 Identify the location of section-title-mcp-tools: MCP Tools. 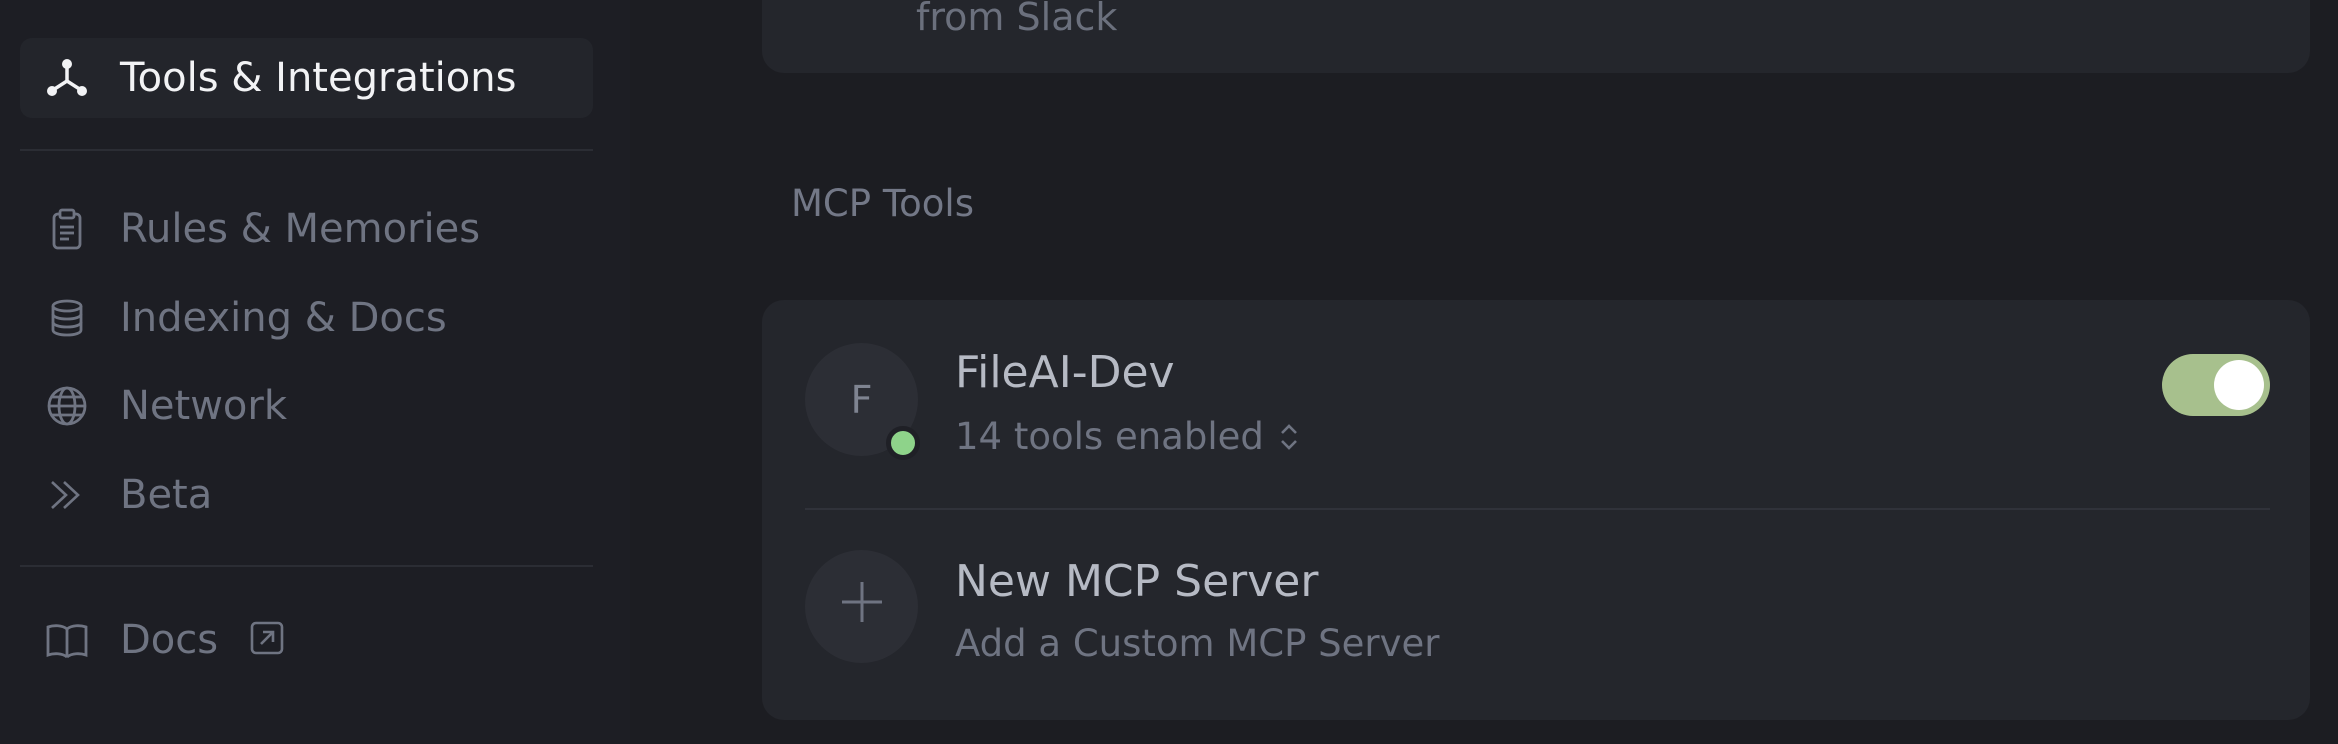
(882, 203).